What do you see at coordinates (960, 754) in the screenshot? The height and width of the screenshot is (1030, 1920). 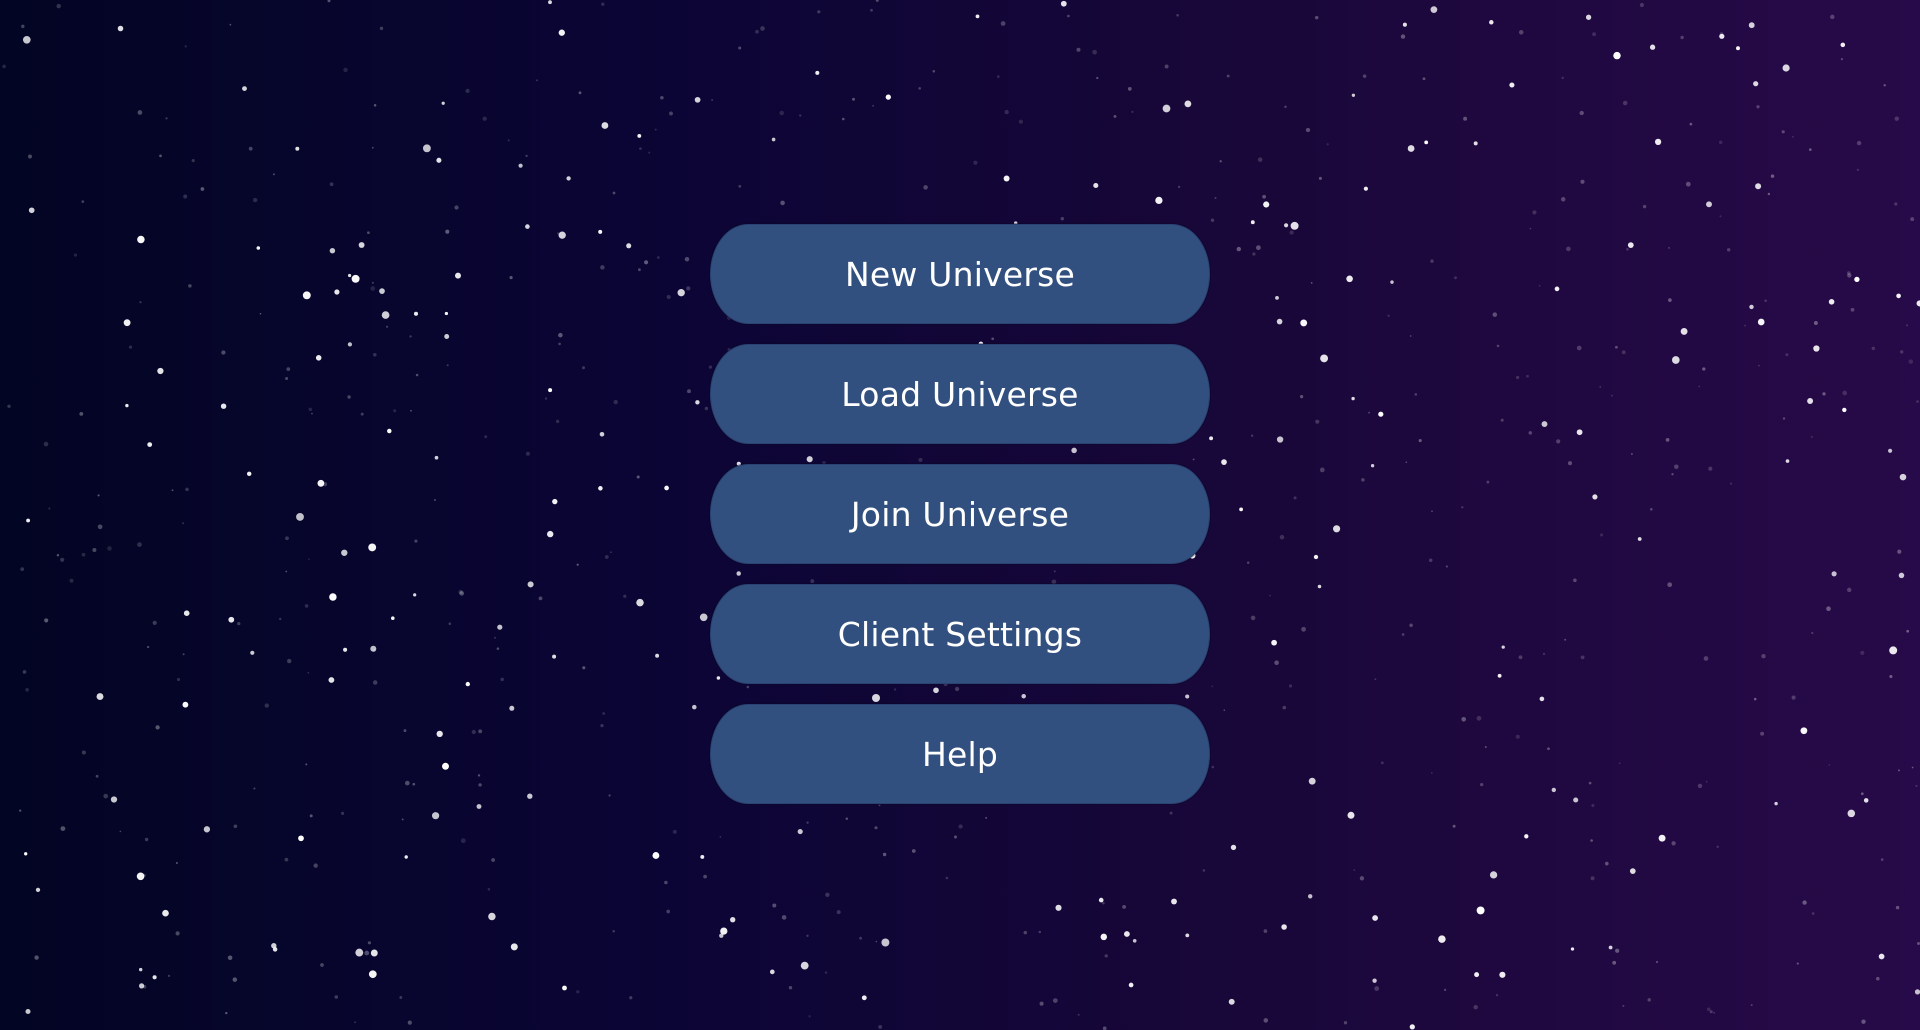 I see `help-button: Help` at bounding box center [960, 754].